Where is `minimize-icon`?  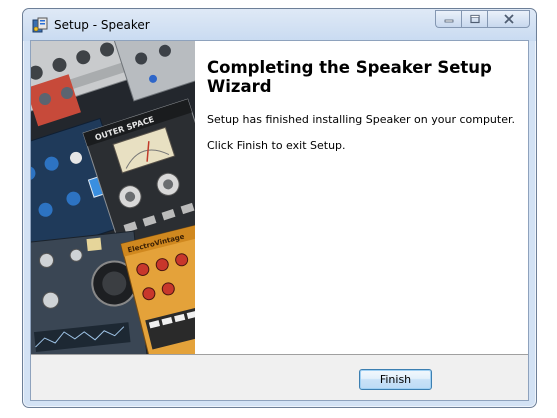 minimize-icon is located at coordinates (448, 21).